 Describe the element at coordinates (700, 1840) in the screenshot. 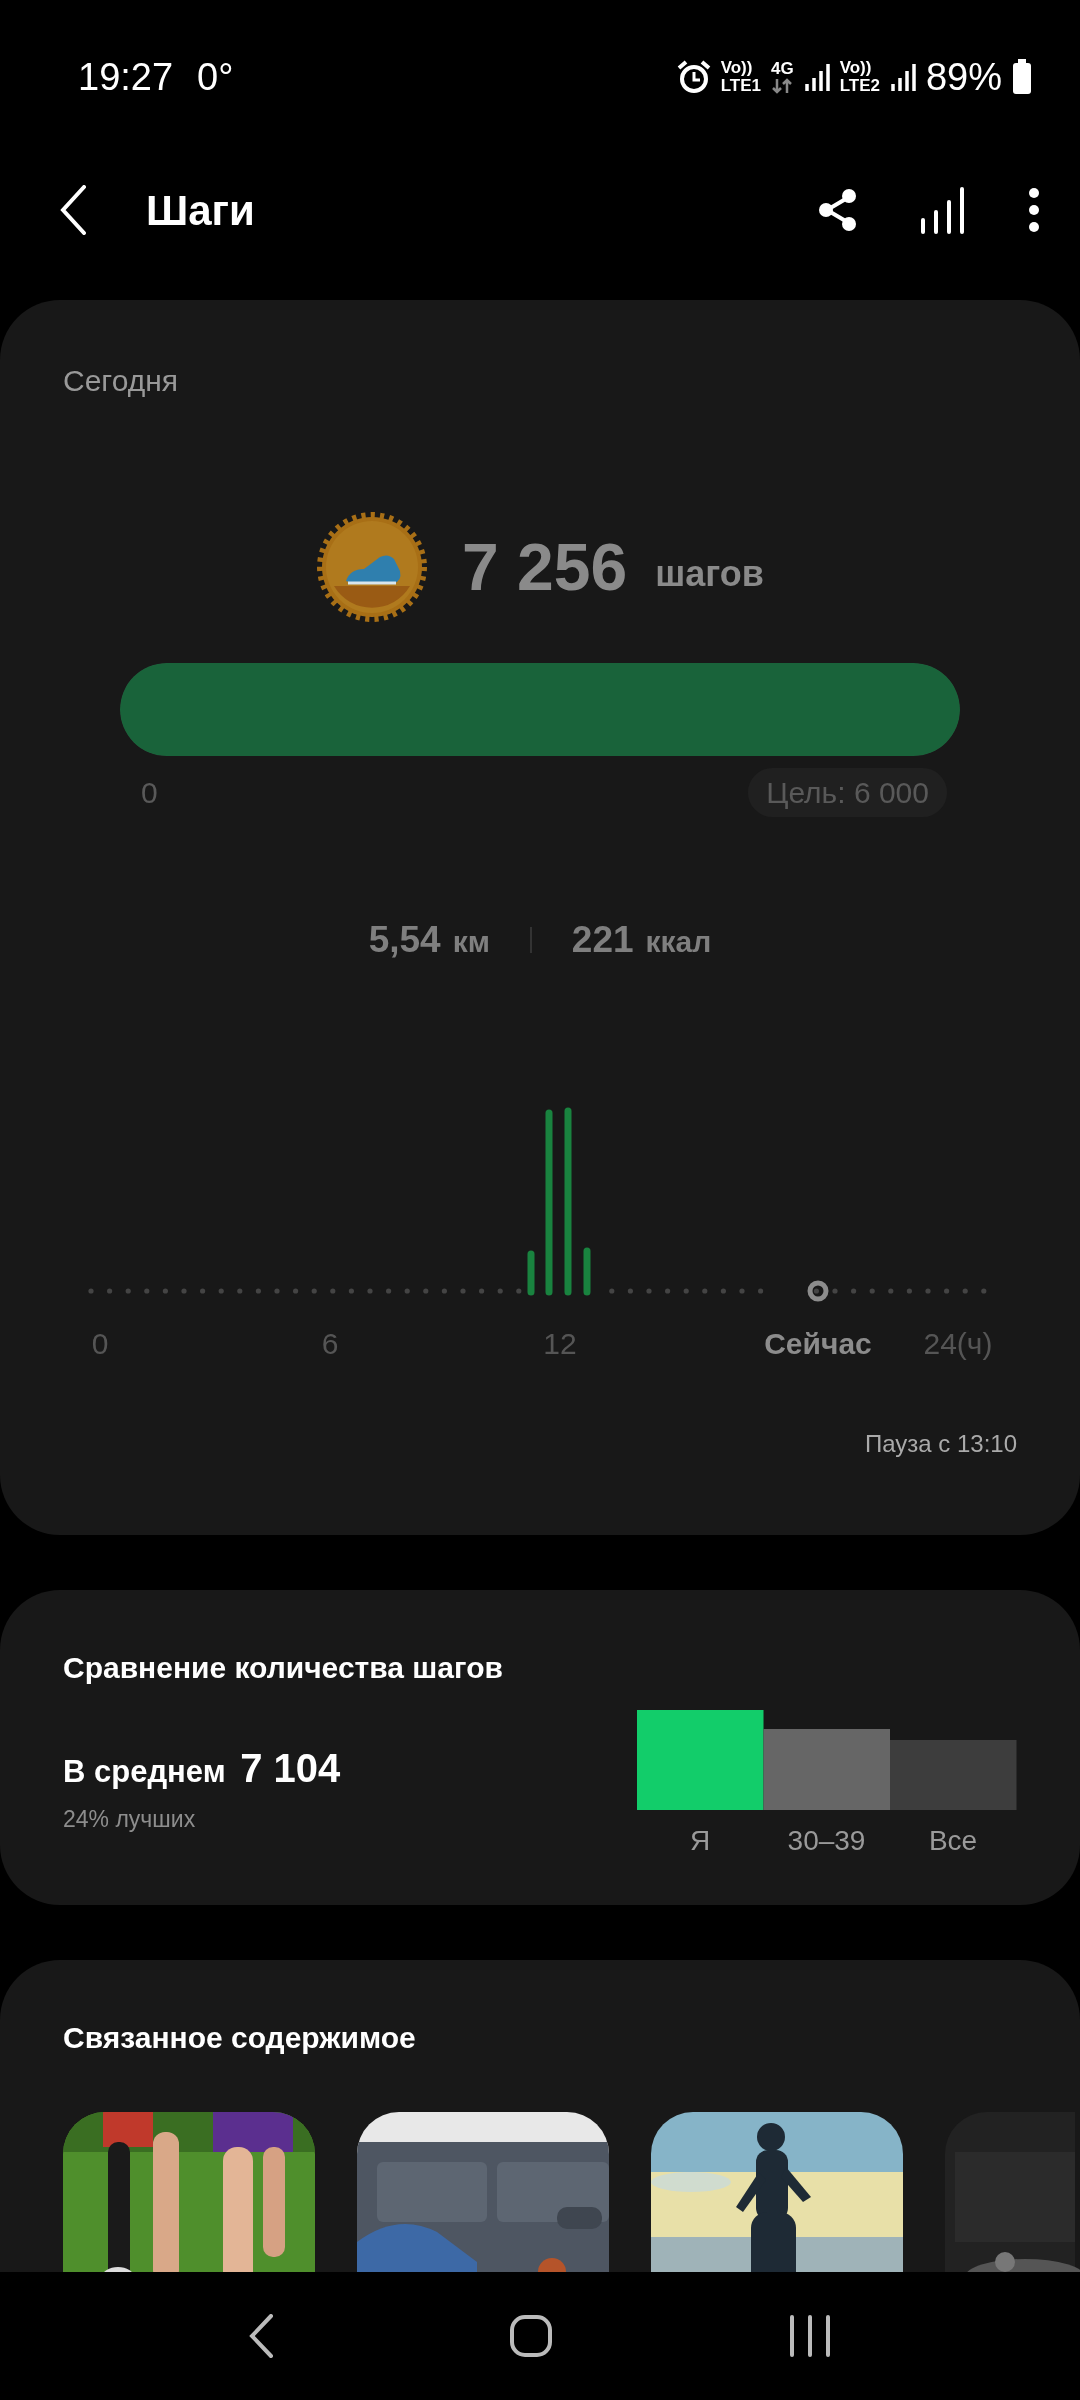

I see `group-label: Я` at that location.